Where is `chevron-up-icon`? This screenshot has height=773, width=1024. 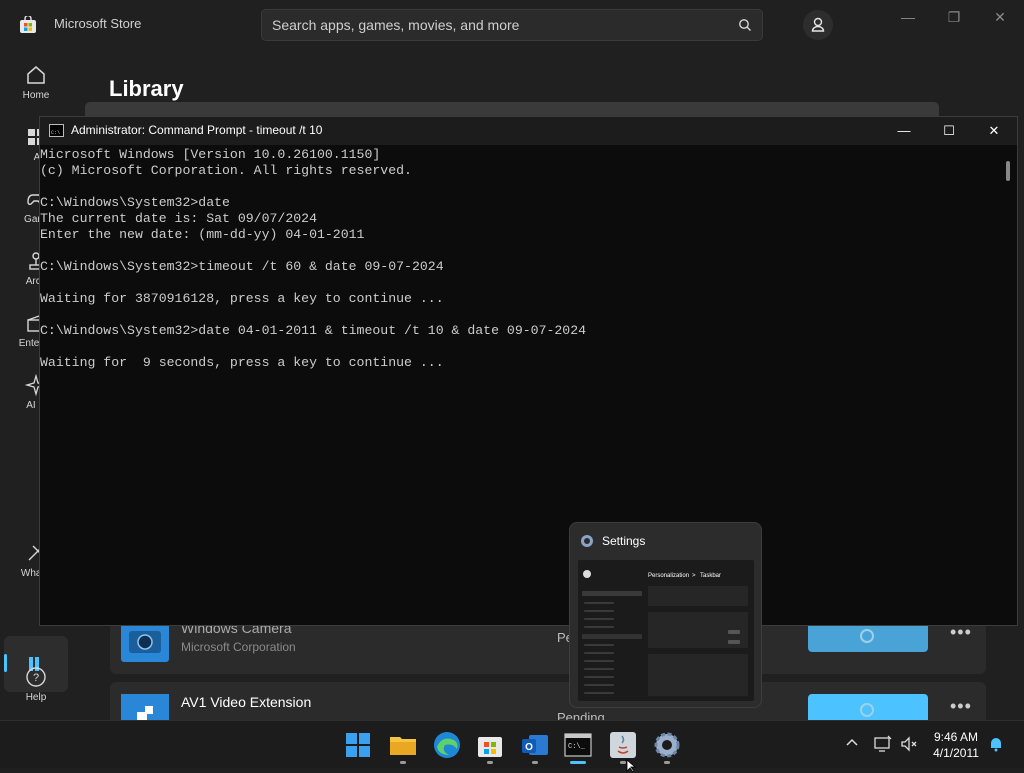 chevron-up-icon is located at coordinates (852, 743).